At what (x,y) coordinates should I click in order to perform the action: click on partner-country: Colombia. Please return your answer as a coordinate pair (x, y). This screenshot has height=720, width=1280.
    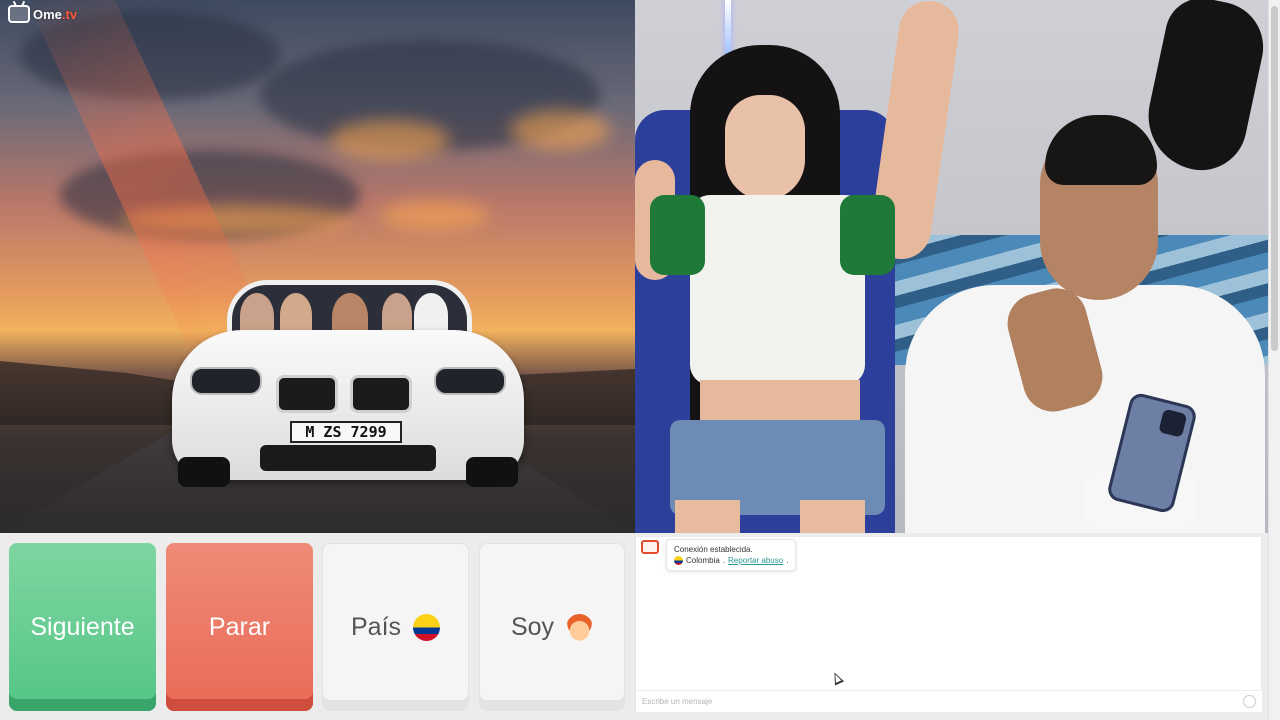
    Looking at the image, I should click on (703, 560).